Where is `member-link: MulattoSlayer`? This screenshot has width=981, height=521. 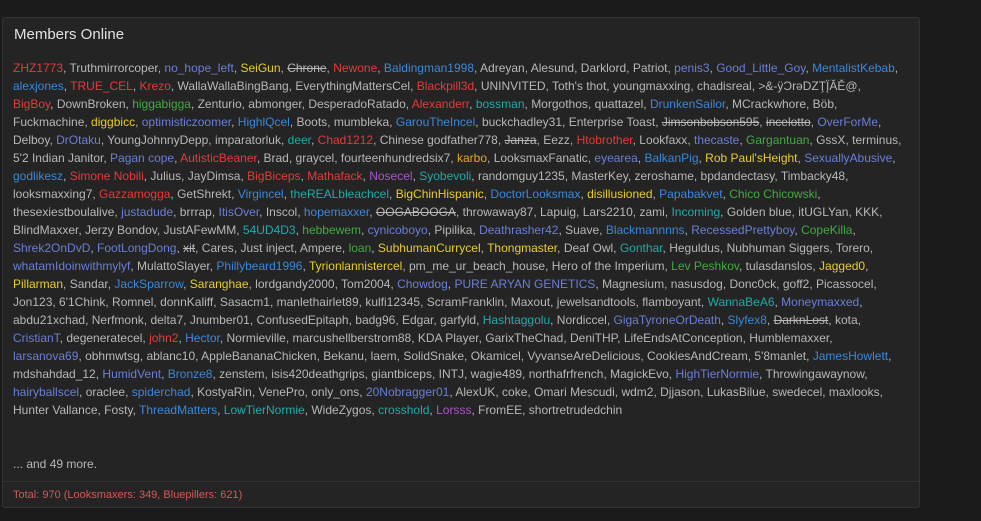
member-link: MulattoSlayer is located at coordinates (173, 266).